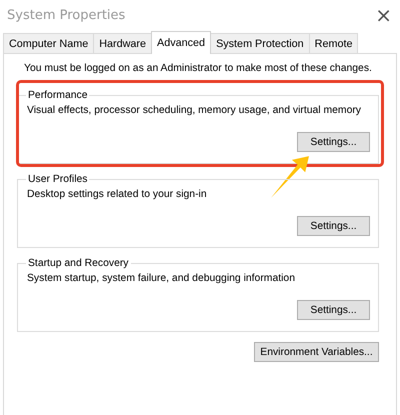 Image resolution: width=400 pixels, height=415 pixels. Describe the element at coordinates (333, 43) in the screenshot. I see `tab: Remote` at that location.